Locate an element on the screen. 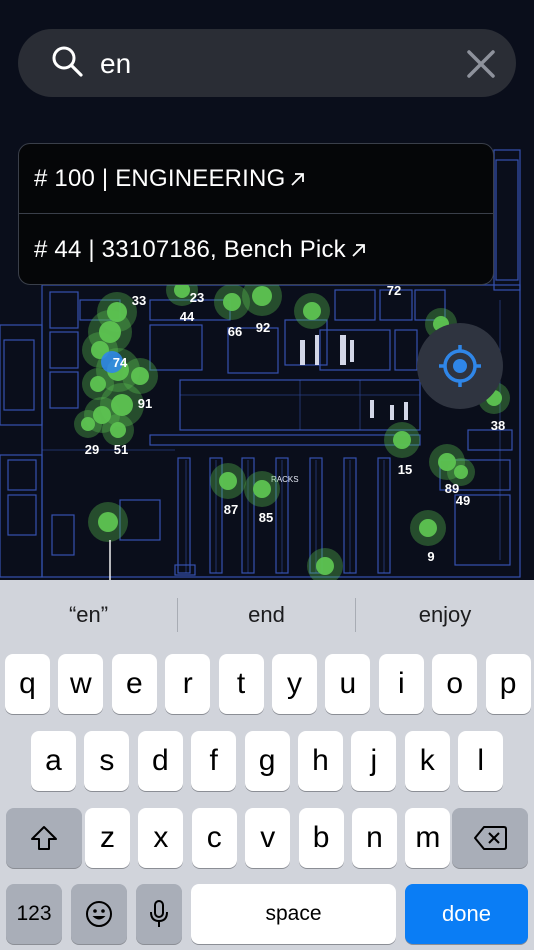  marker-label: 91 is located at coordinates (145, 403).